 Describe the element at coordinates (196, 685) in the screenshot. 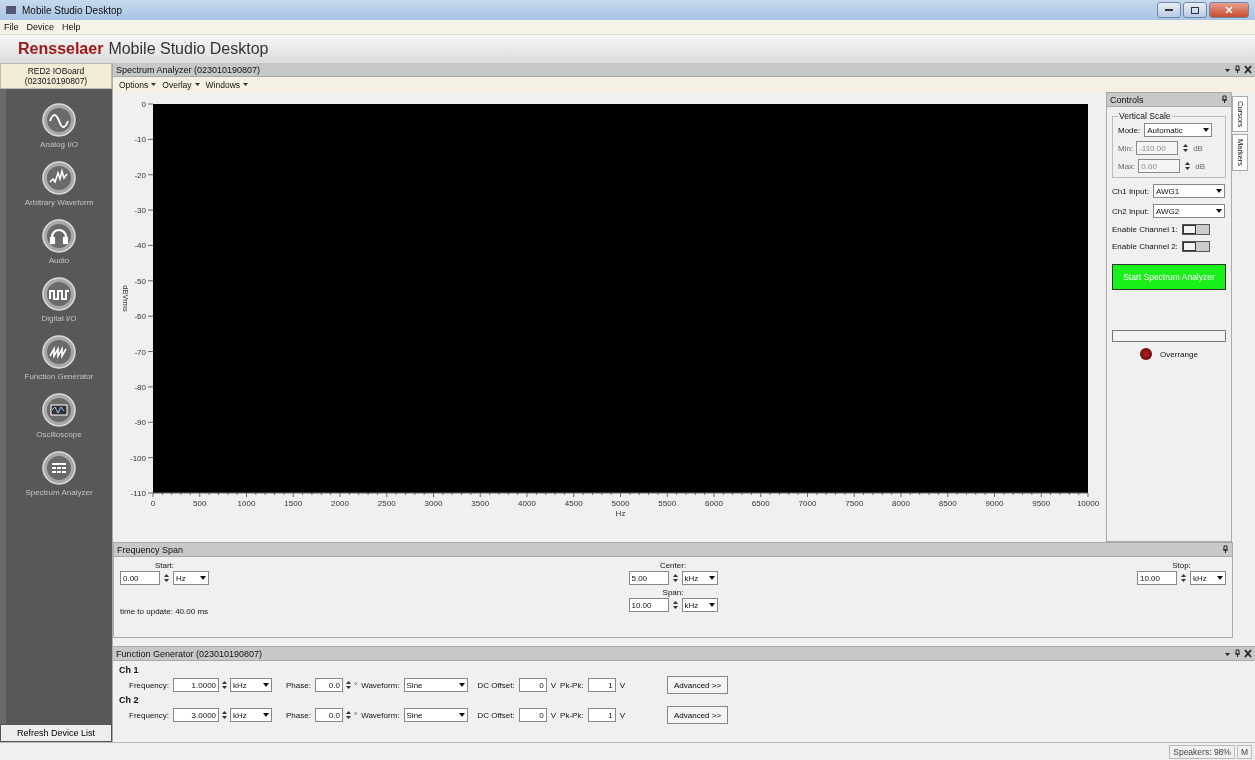

I see `number-field: 1.0000` at that location.